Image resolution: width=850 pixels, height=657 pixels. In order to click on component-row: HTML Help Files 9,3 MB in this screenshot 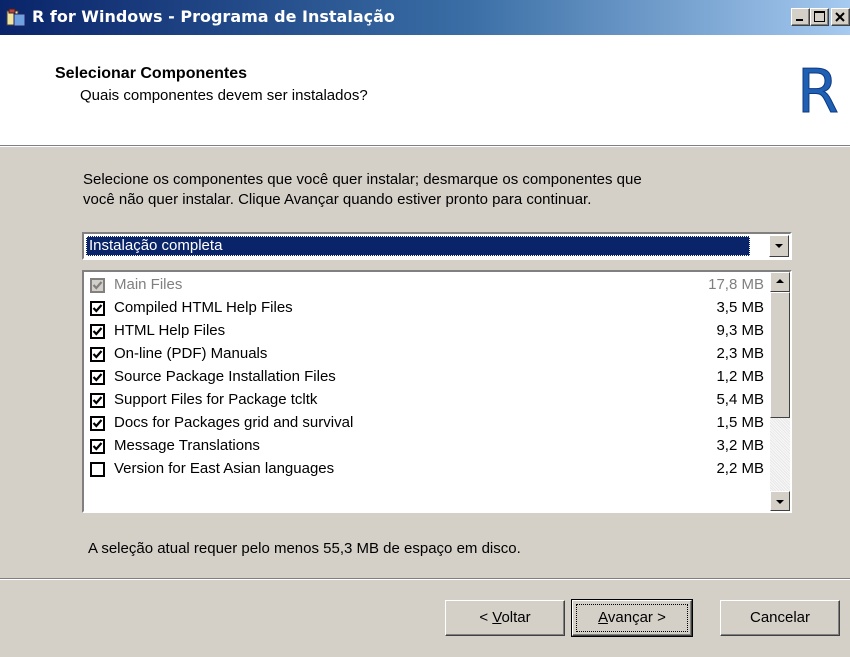, I will do `click(427, 331)`.